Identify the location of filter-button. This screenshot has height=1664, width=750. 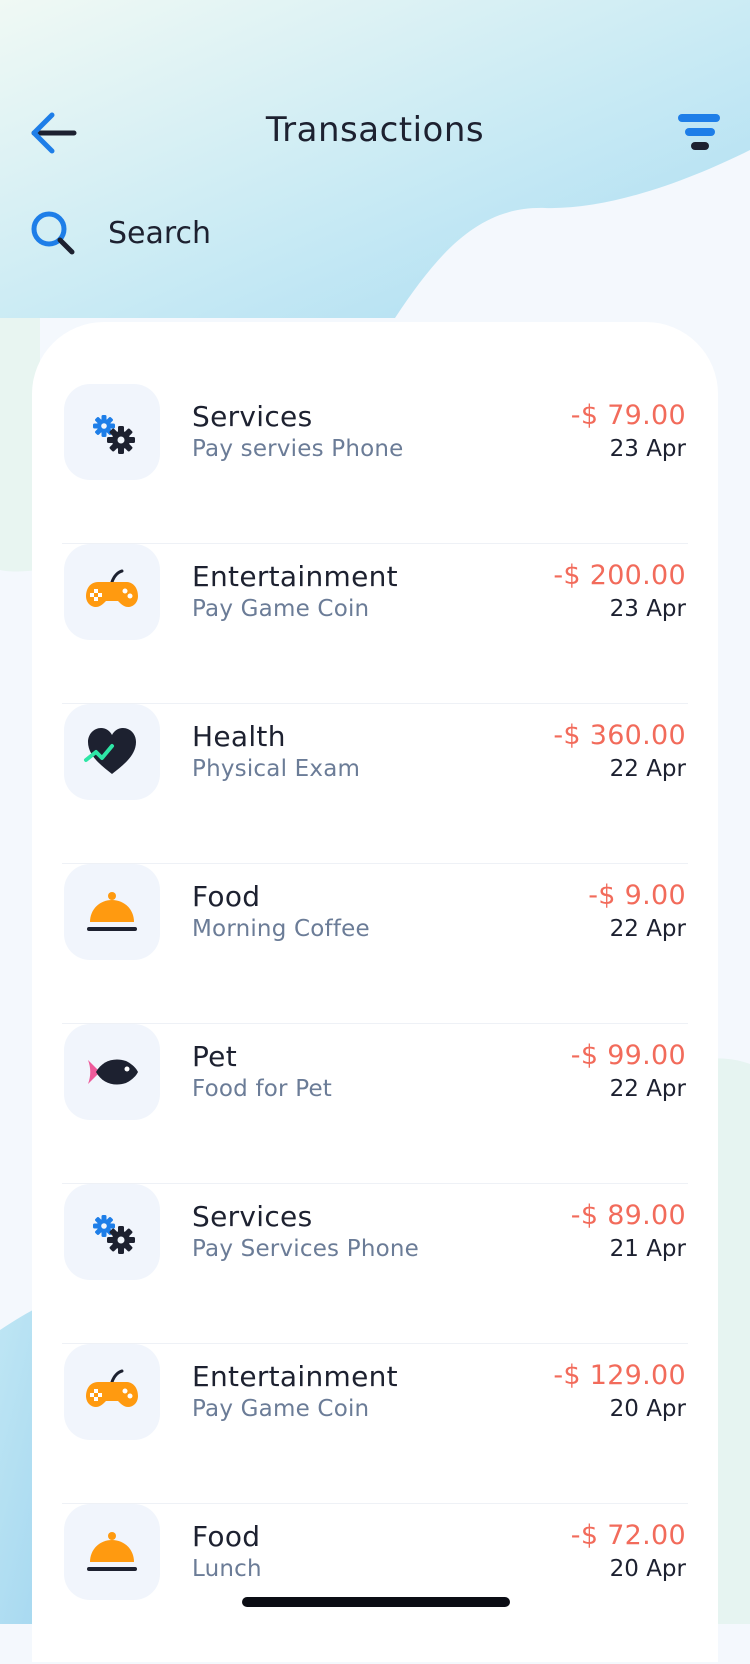
(699, 133).